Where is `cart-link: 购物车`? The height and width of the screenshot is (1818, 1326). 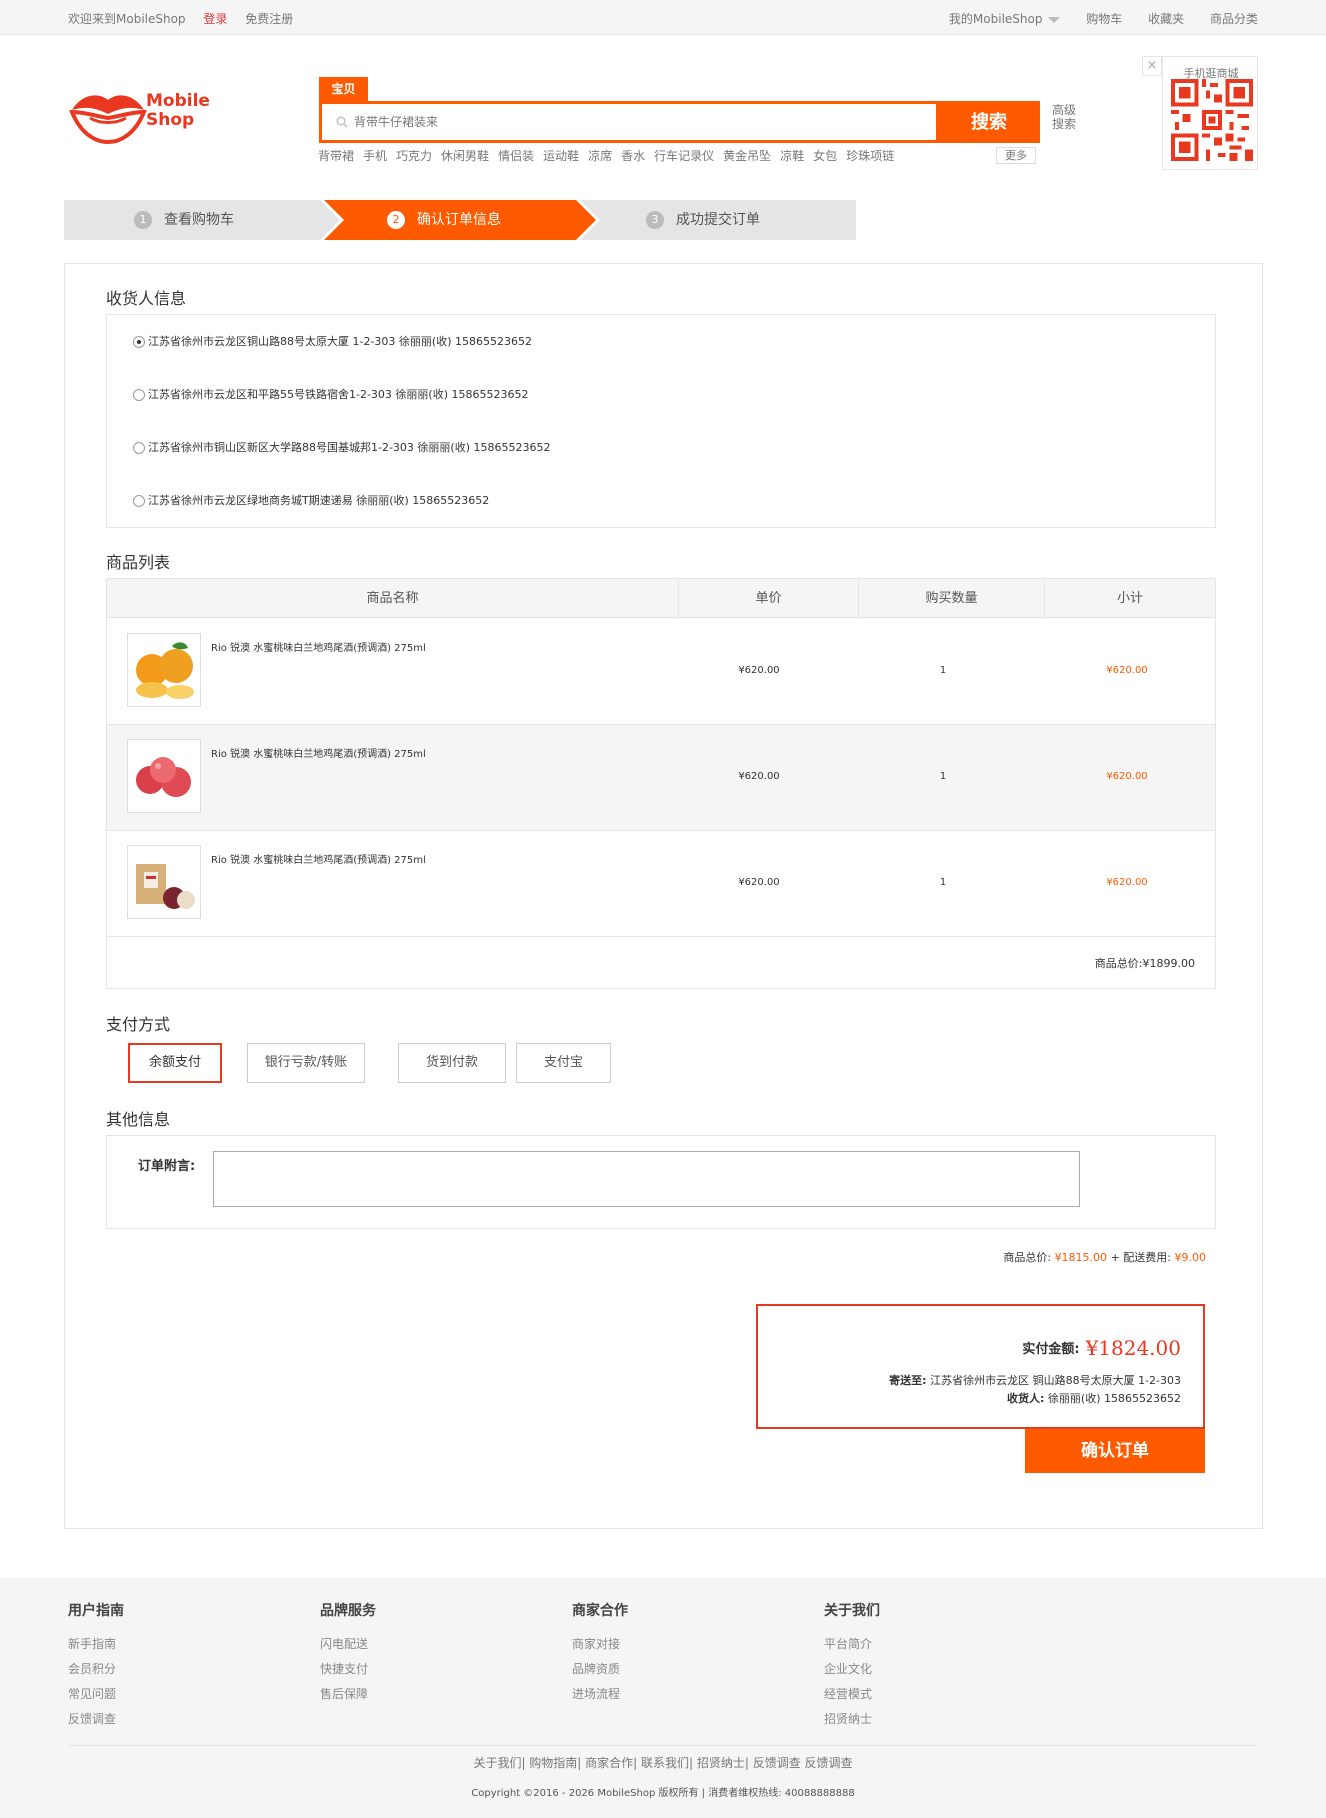 cart-link: 购物车 is located at coordinates (1104, 19).